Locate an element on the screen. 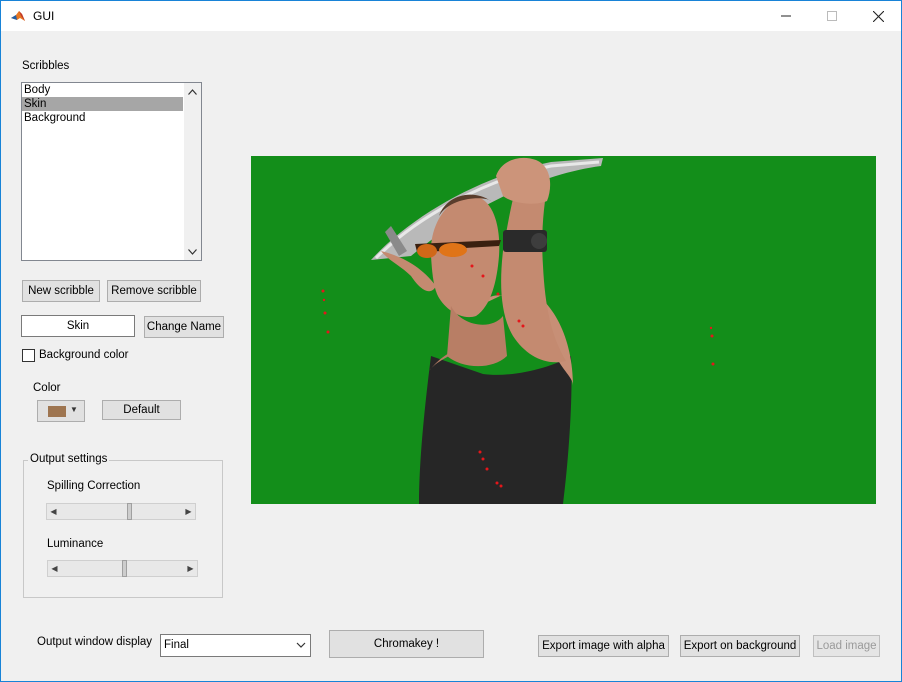 Image resolution: width=902 pixels, height=682 pixels. scribbles-list: Body Skin Background is located at coordinates (111, 171).